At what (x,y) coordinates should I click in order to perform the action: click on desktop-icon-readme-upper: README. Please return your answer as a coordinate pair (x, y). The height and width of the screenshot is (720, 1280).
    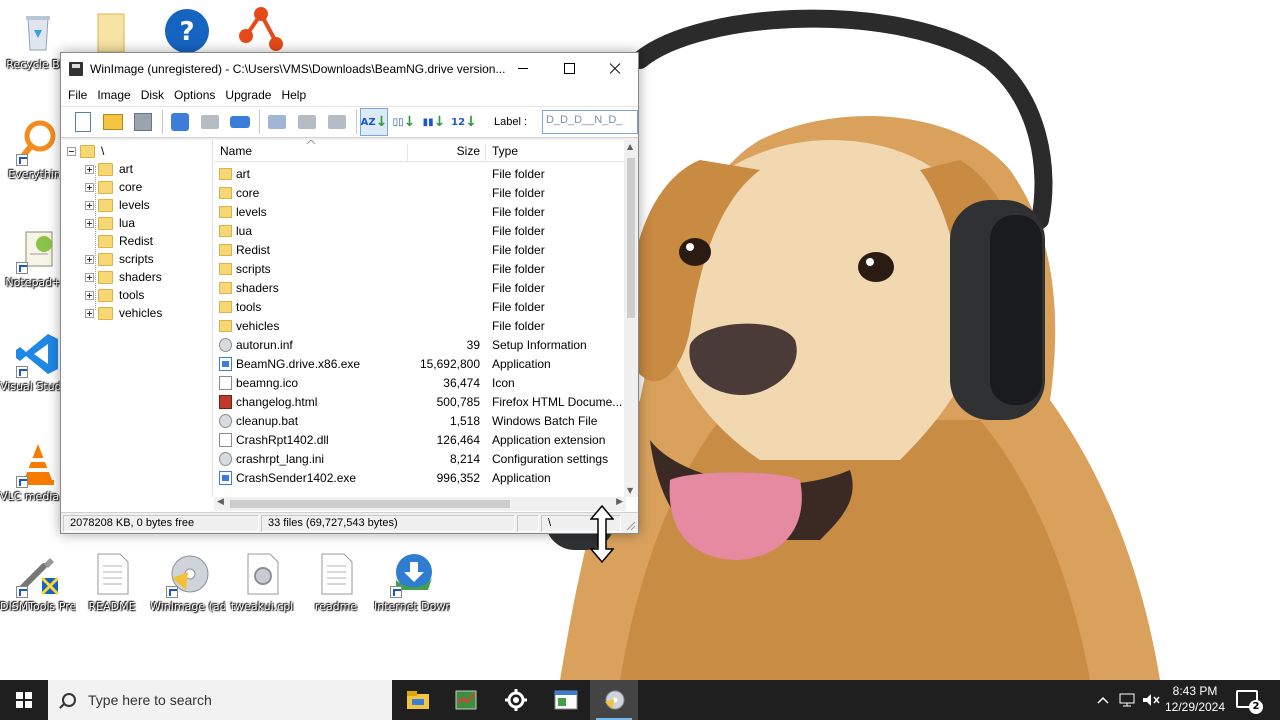
    Looking at the image, I should click on (112, 582).